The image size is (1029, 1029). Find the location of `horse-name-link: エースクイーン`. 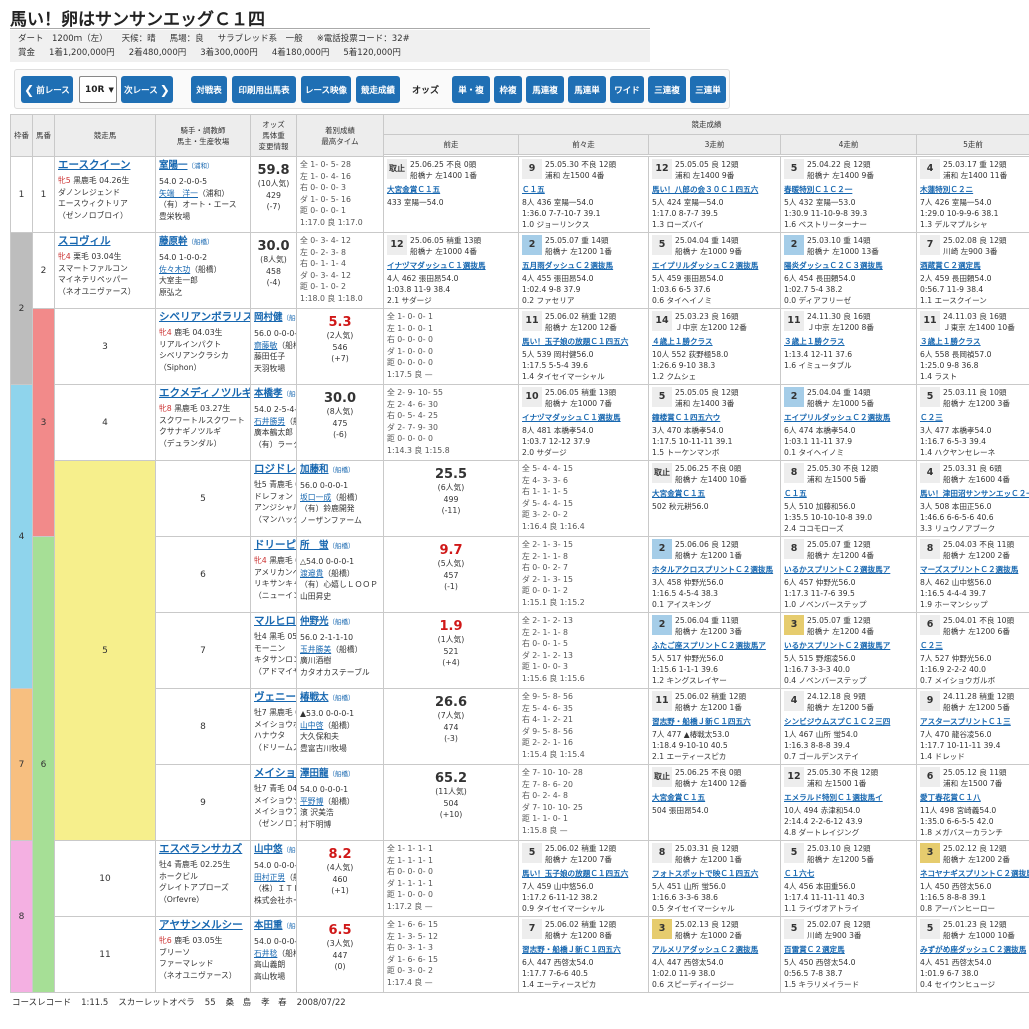

horse-name-link: エースクイーン is located at coordinates (105, 165).